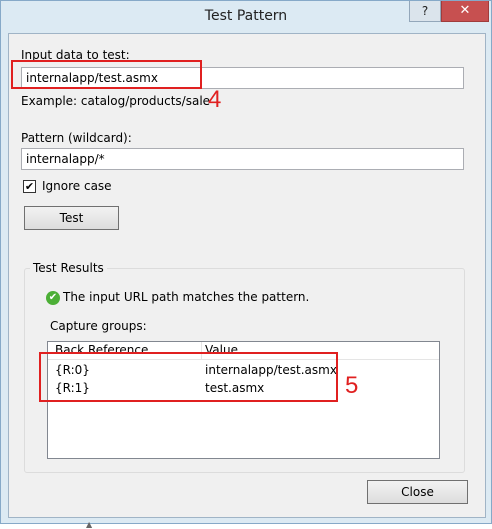 This screenshot has width=492, height=529. What do you see at coordinates (68, 268) in the screenshot?
I see `test-results-title: Test Results` at bounding box center [68, 268].